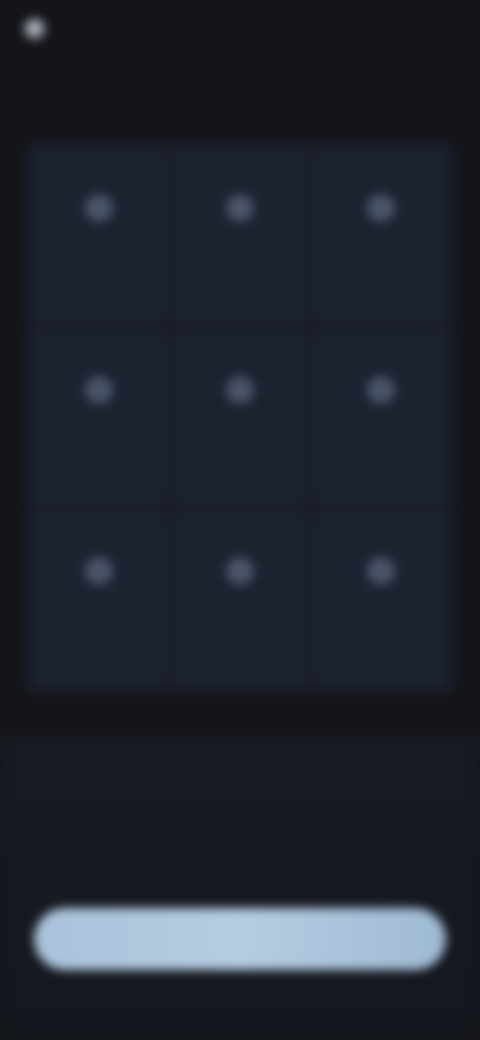  What do you see at coordinates (35, 29) in the screenshot?
I see `app-logo-icon` at bounding box center [35, 29].